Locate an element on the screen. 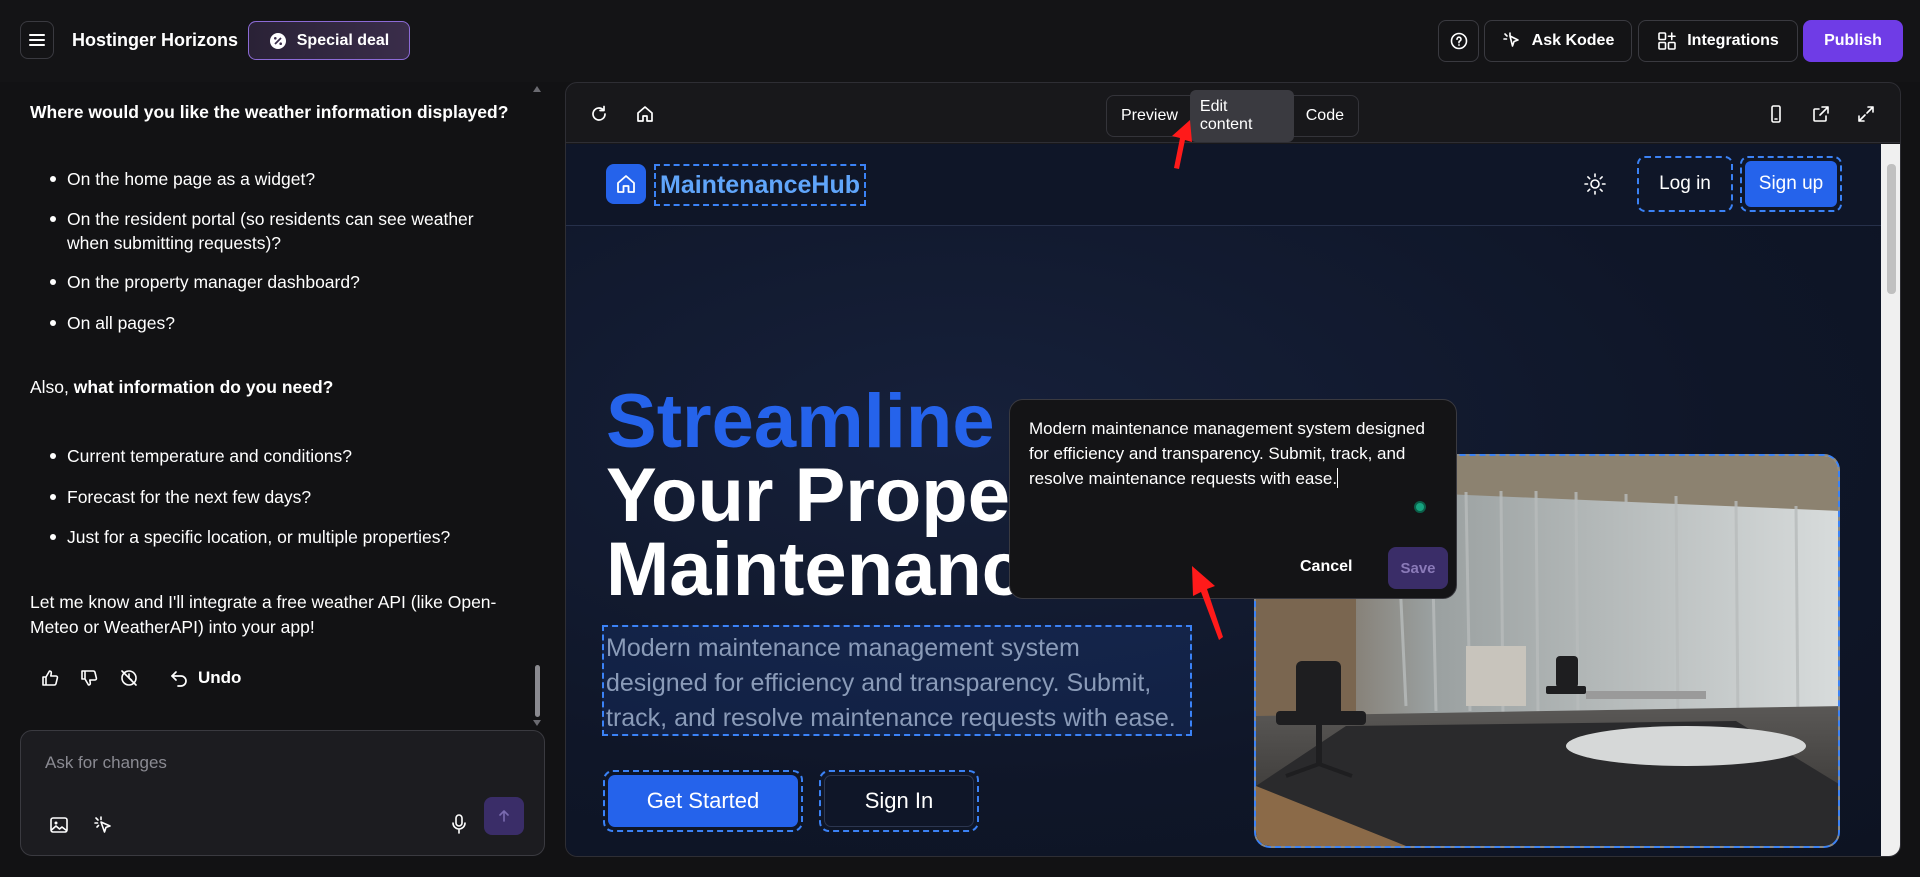  send-button is located at coordinates (504, 816).